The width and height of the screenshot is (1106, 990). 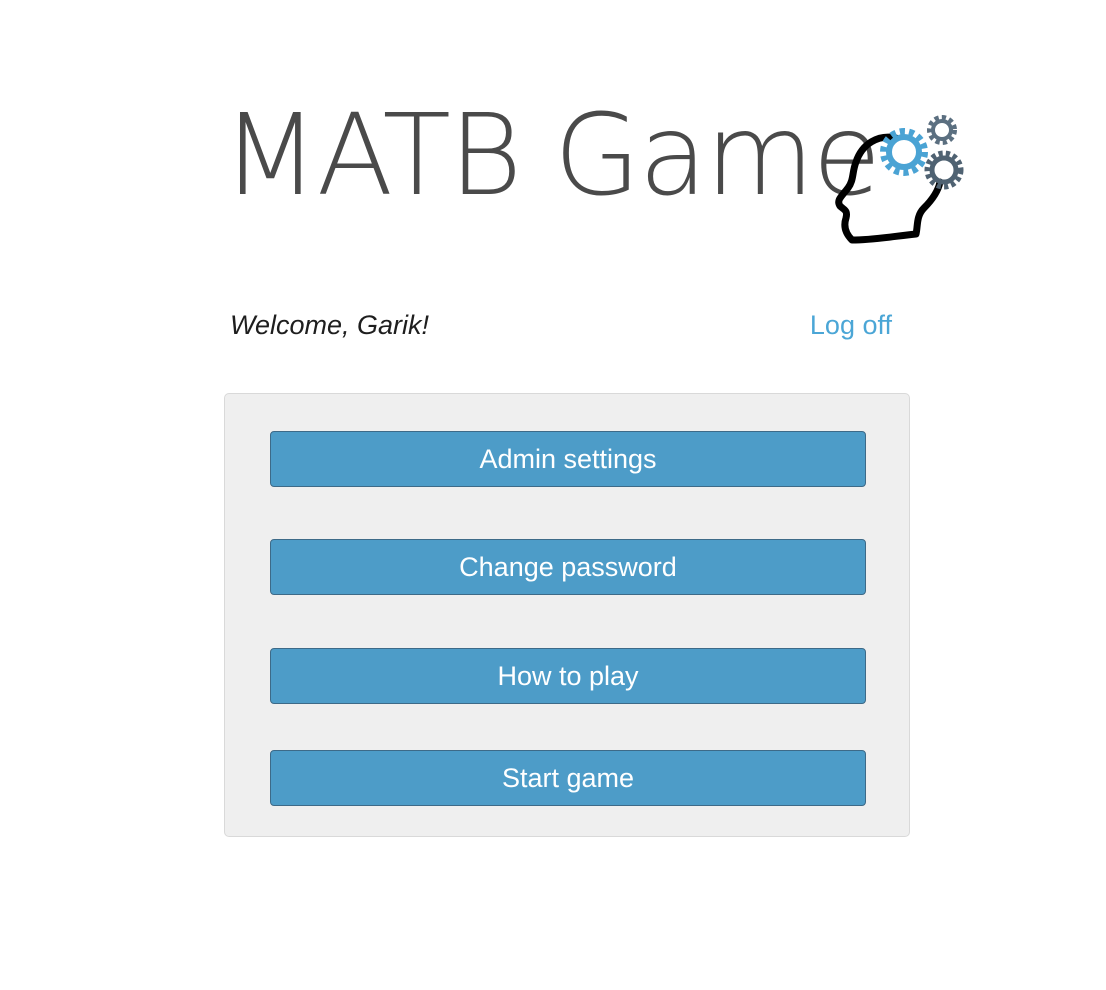 I want to click on app-title: MATB Game, so click(x=551, y=156).